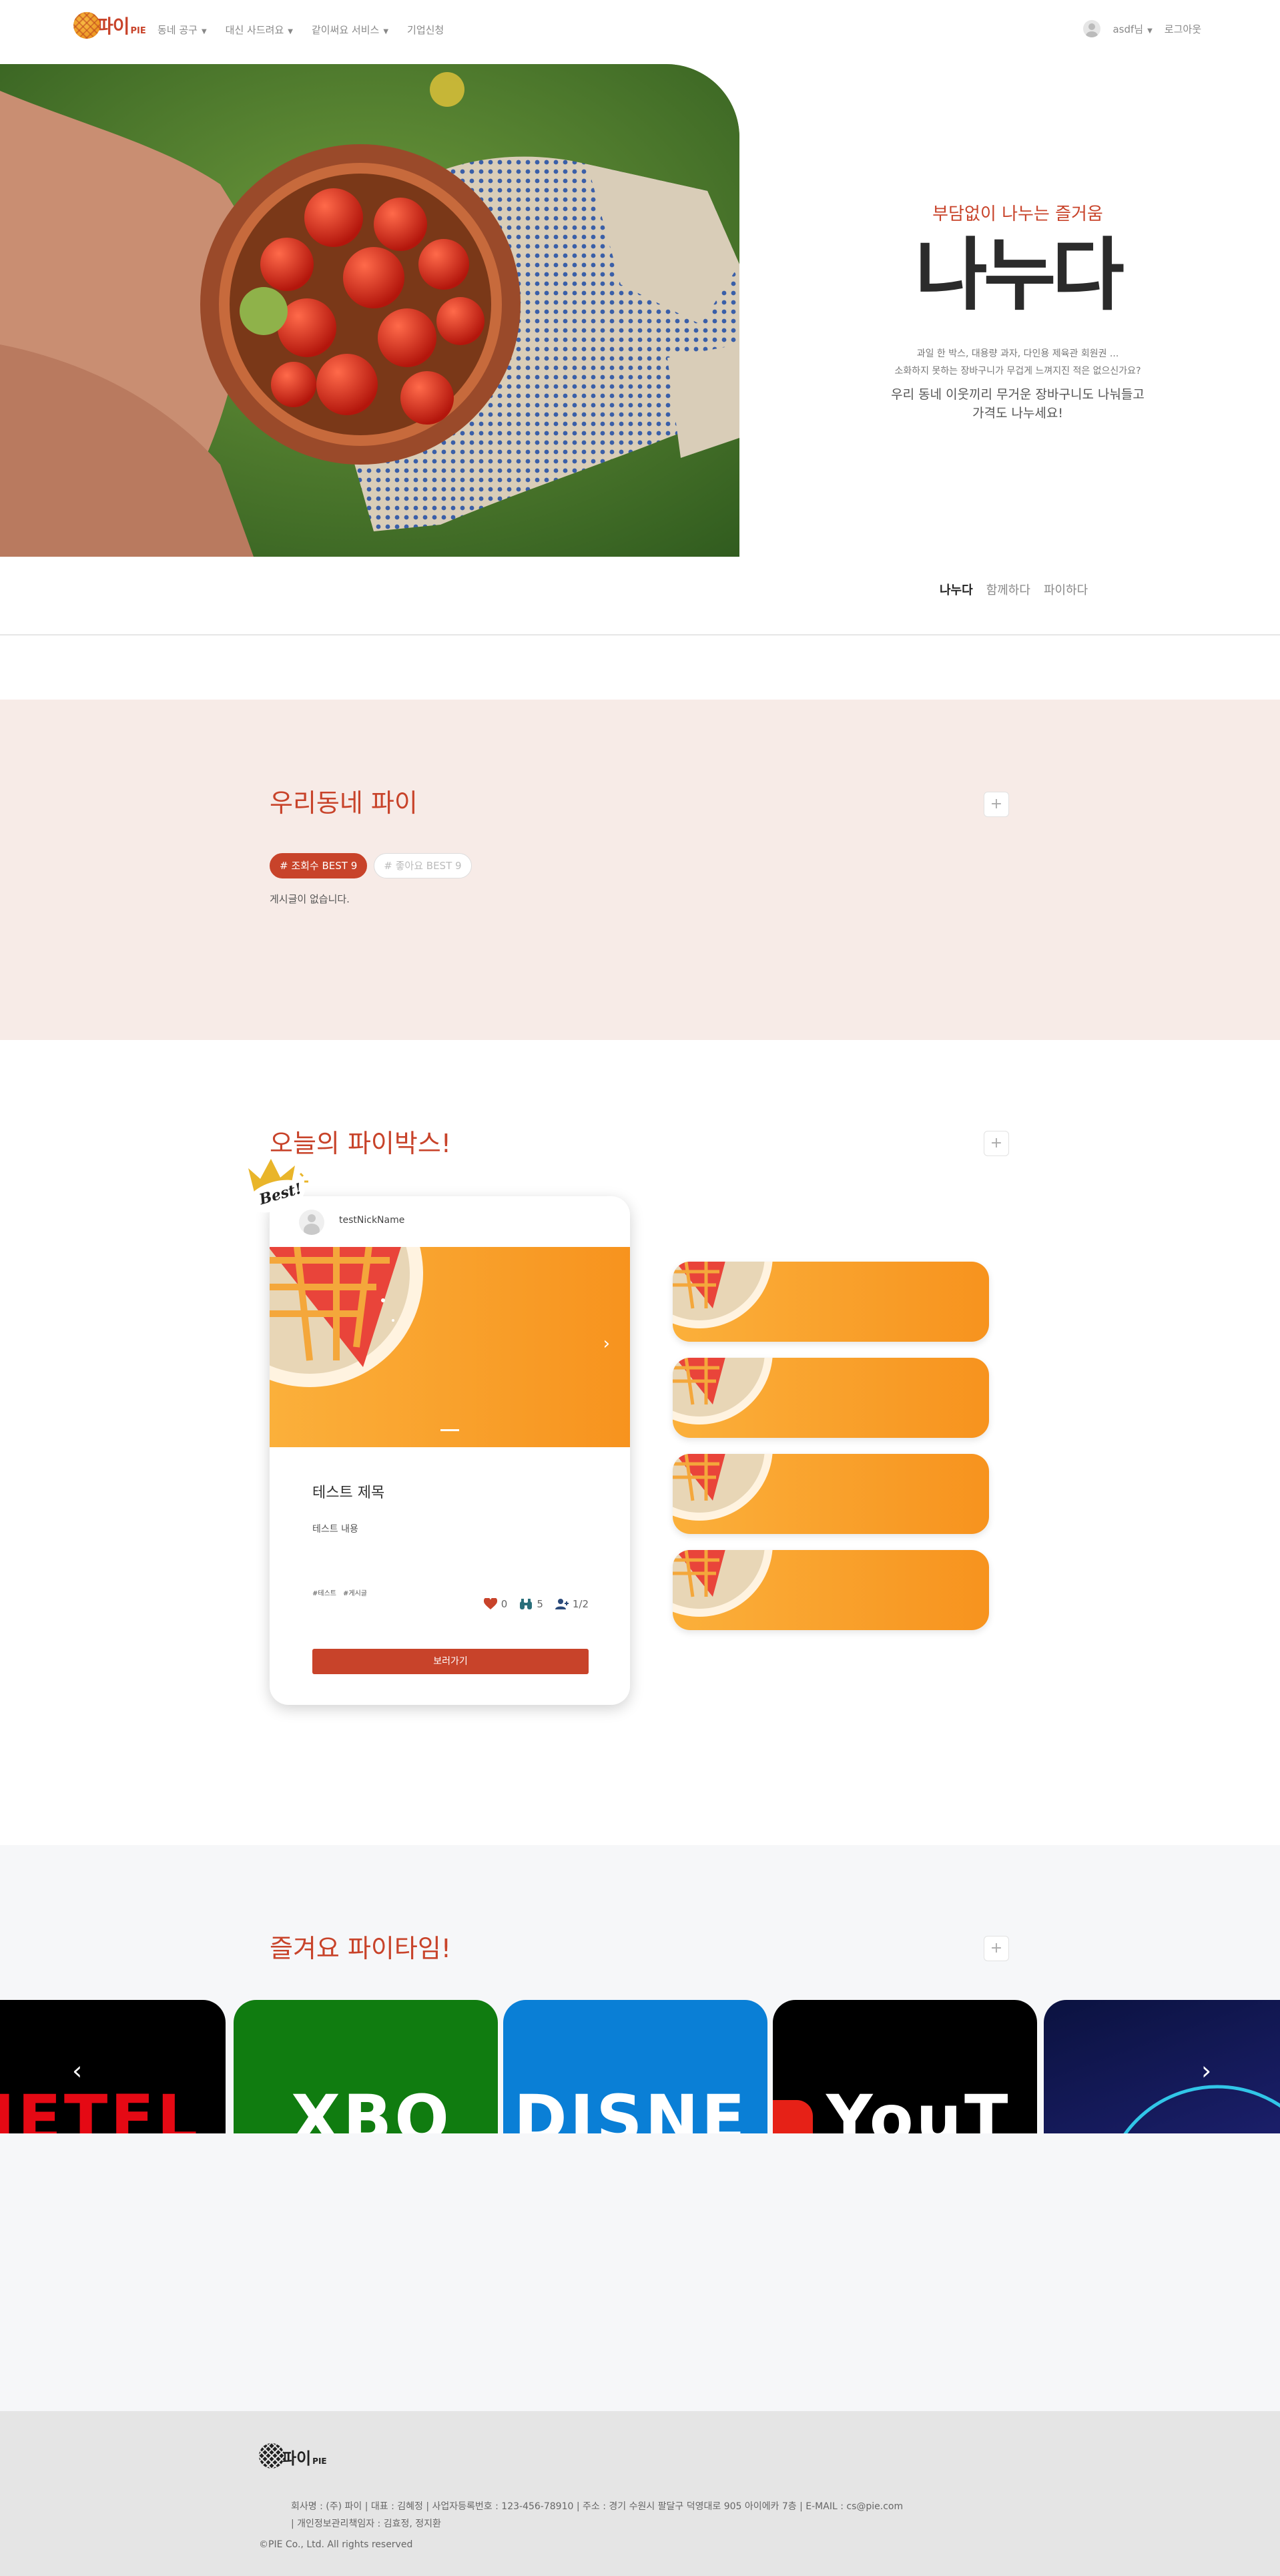  What do you see at coordinates (371, 2107) in the screenshot?
I see `tile-logo-art: XBO` at bounding box center [371, 2107].